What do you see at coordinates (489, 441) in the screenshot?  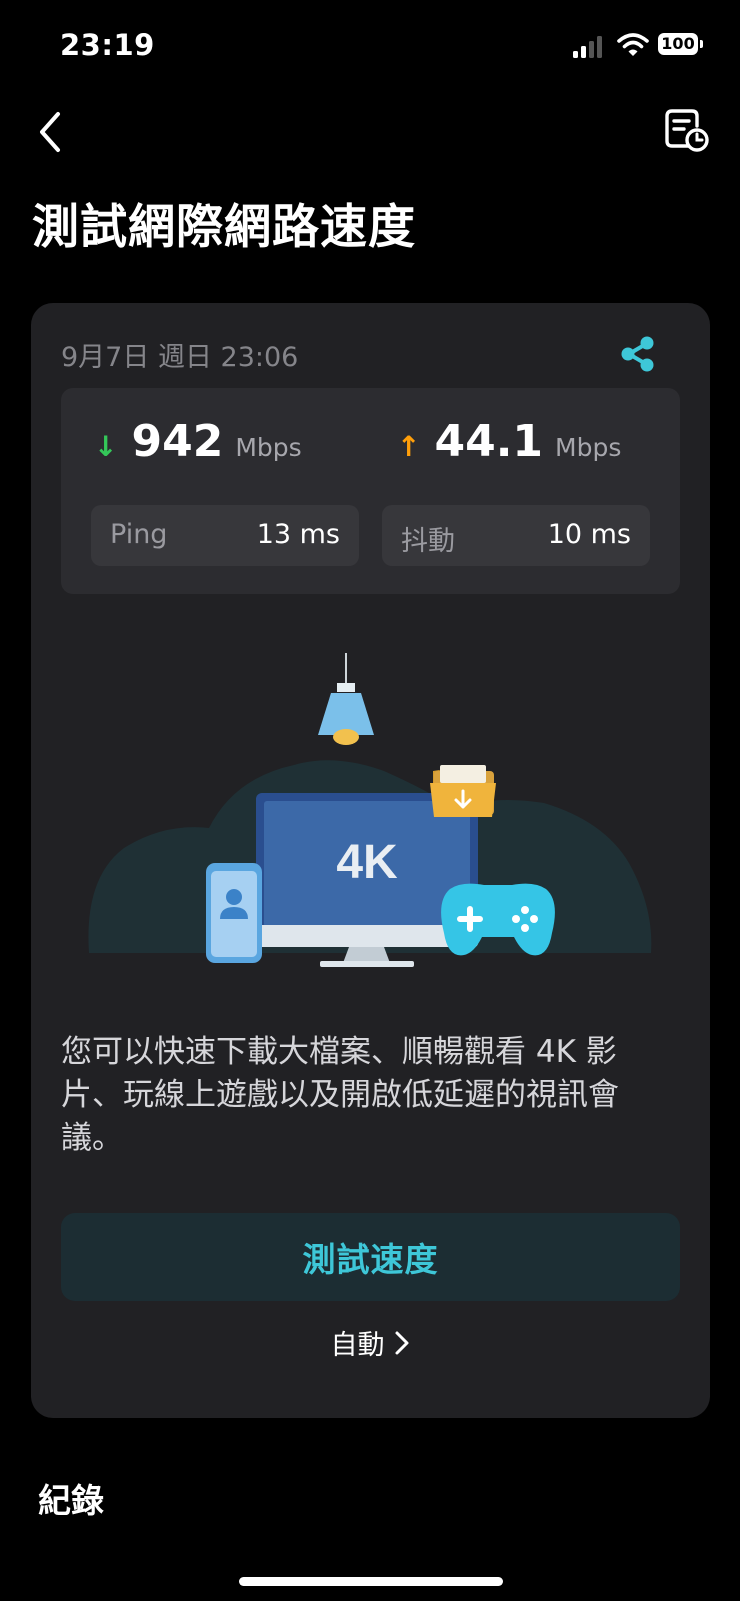 I see `upload-value: 44.1` at bounding box center [489, 441].